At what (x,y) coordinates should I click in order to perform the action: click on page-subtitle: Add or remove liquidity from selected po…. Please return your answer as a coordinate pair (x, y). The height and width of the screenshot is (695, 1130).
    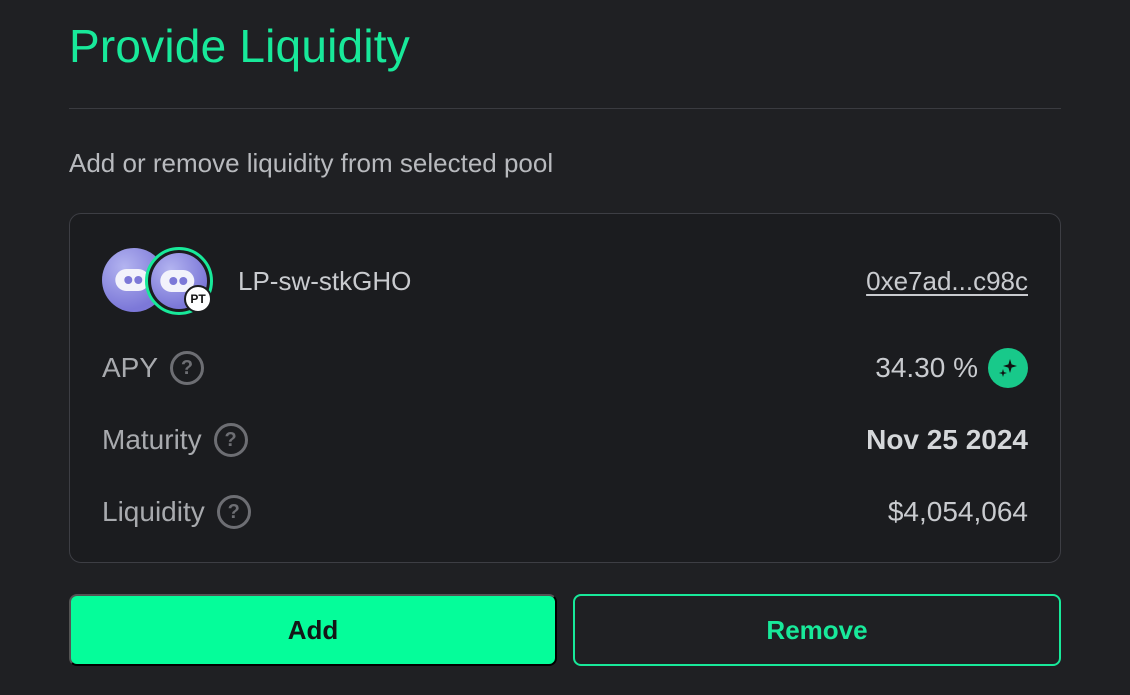
    Looking at the image, I should click on (311, 163).